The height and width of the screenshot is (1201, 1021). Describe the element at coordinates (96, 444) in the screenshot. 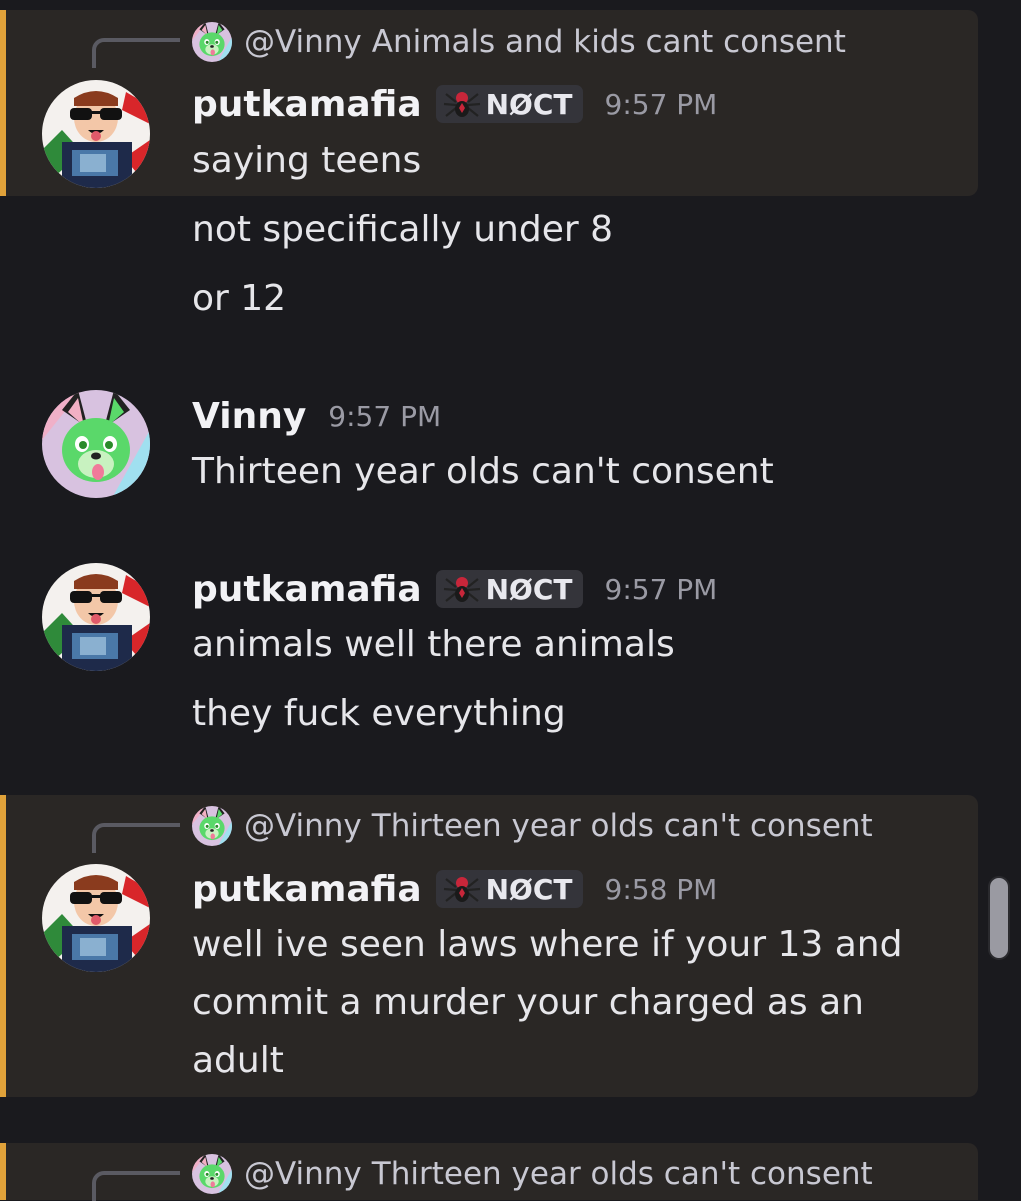

I see `vinny-avatar-icon` at that location.